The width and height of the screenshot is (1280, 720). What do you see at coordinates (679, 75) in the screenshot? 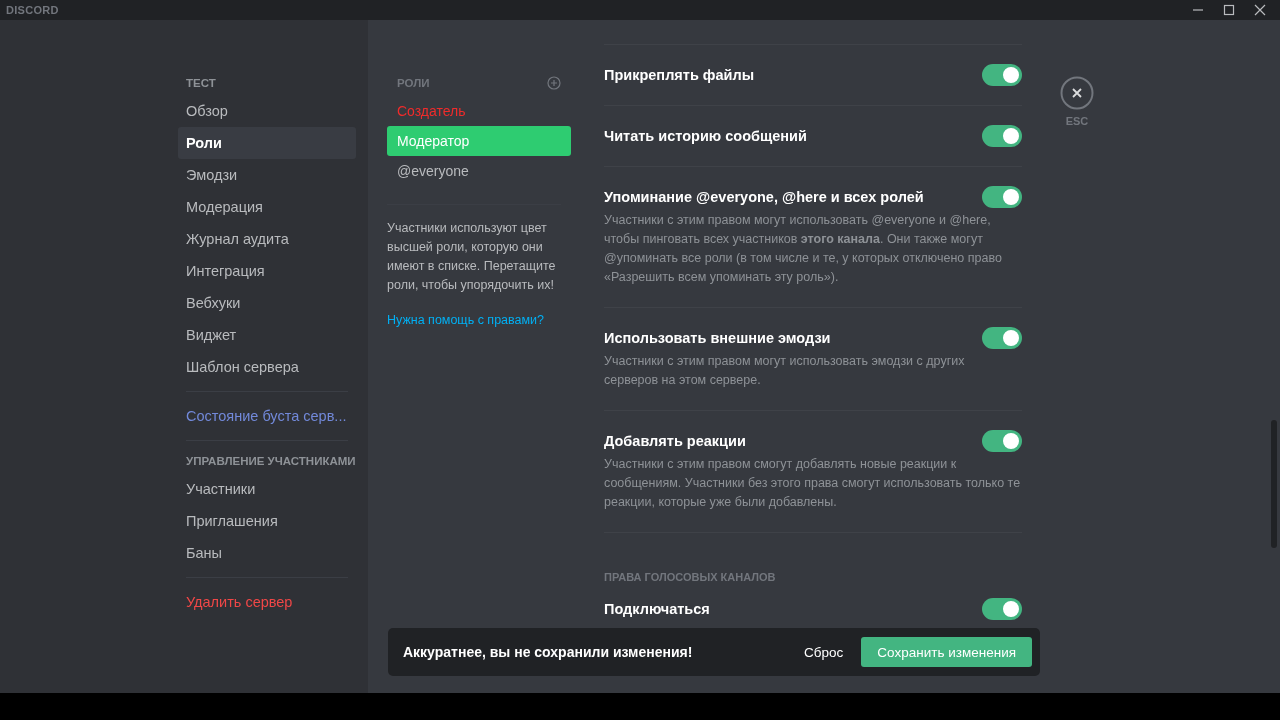
I see `permission-title: Прикреплять файлы` at bounding box center [679, 75].